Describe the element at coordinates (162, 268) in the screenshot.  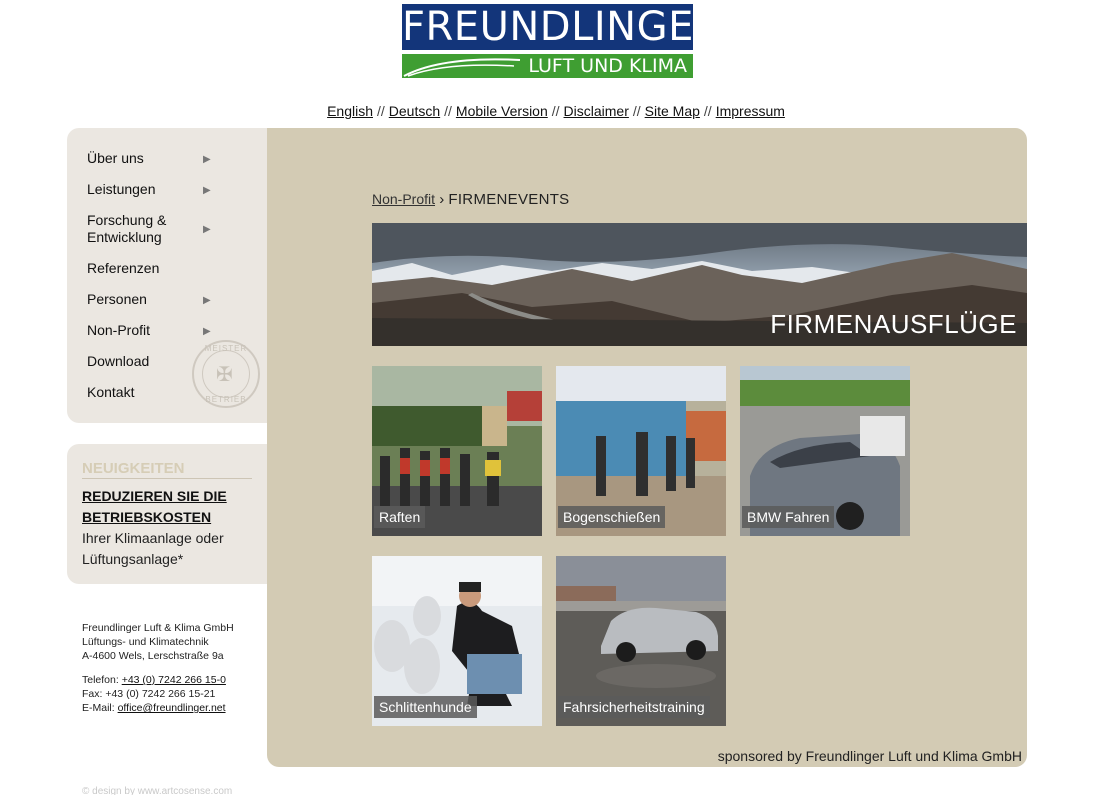
I see `nav-item-referenzen: Referenzen` at that location.